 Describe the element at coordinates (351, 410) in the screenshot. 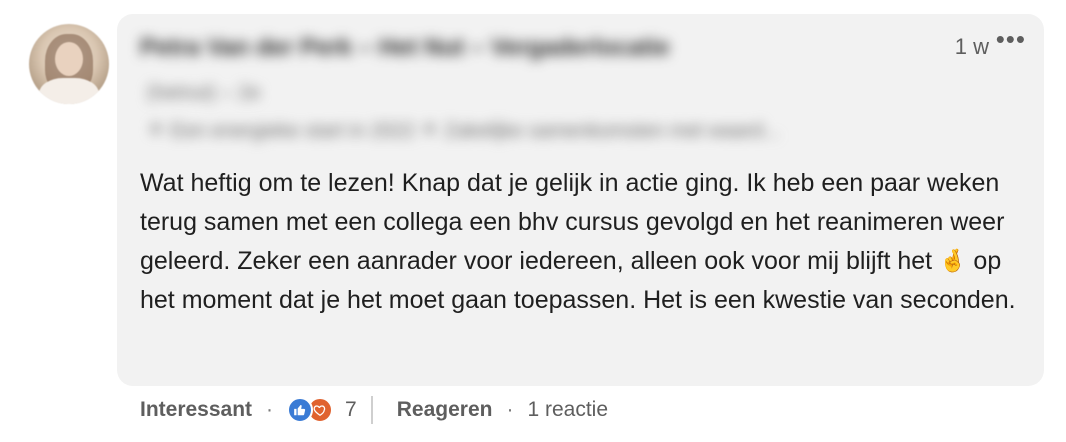

I see `reaction-count: 7` at that location.